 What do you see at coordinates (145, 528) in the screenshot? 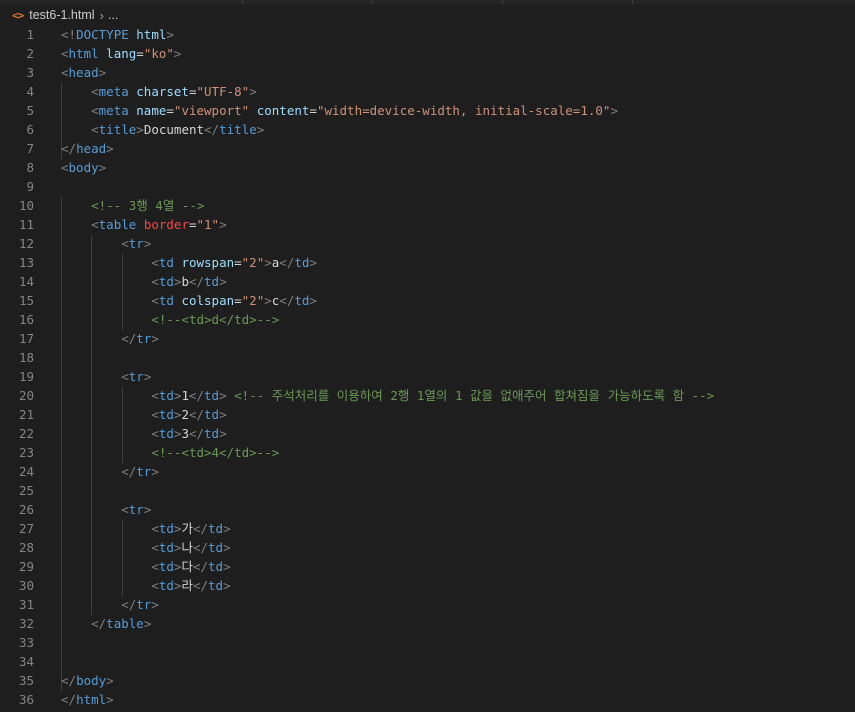
I see `line-content: <td>가</td>` at bounding box center [145, 528].